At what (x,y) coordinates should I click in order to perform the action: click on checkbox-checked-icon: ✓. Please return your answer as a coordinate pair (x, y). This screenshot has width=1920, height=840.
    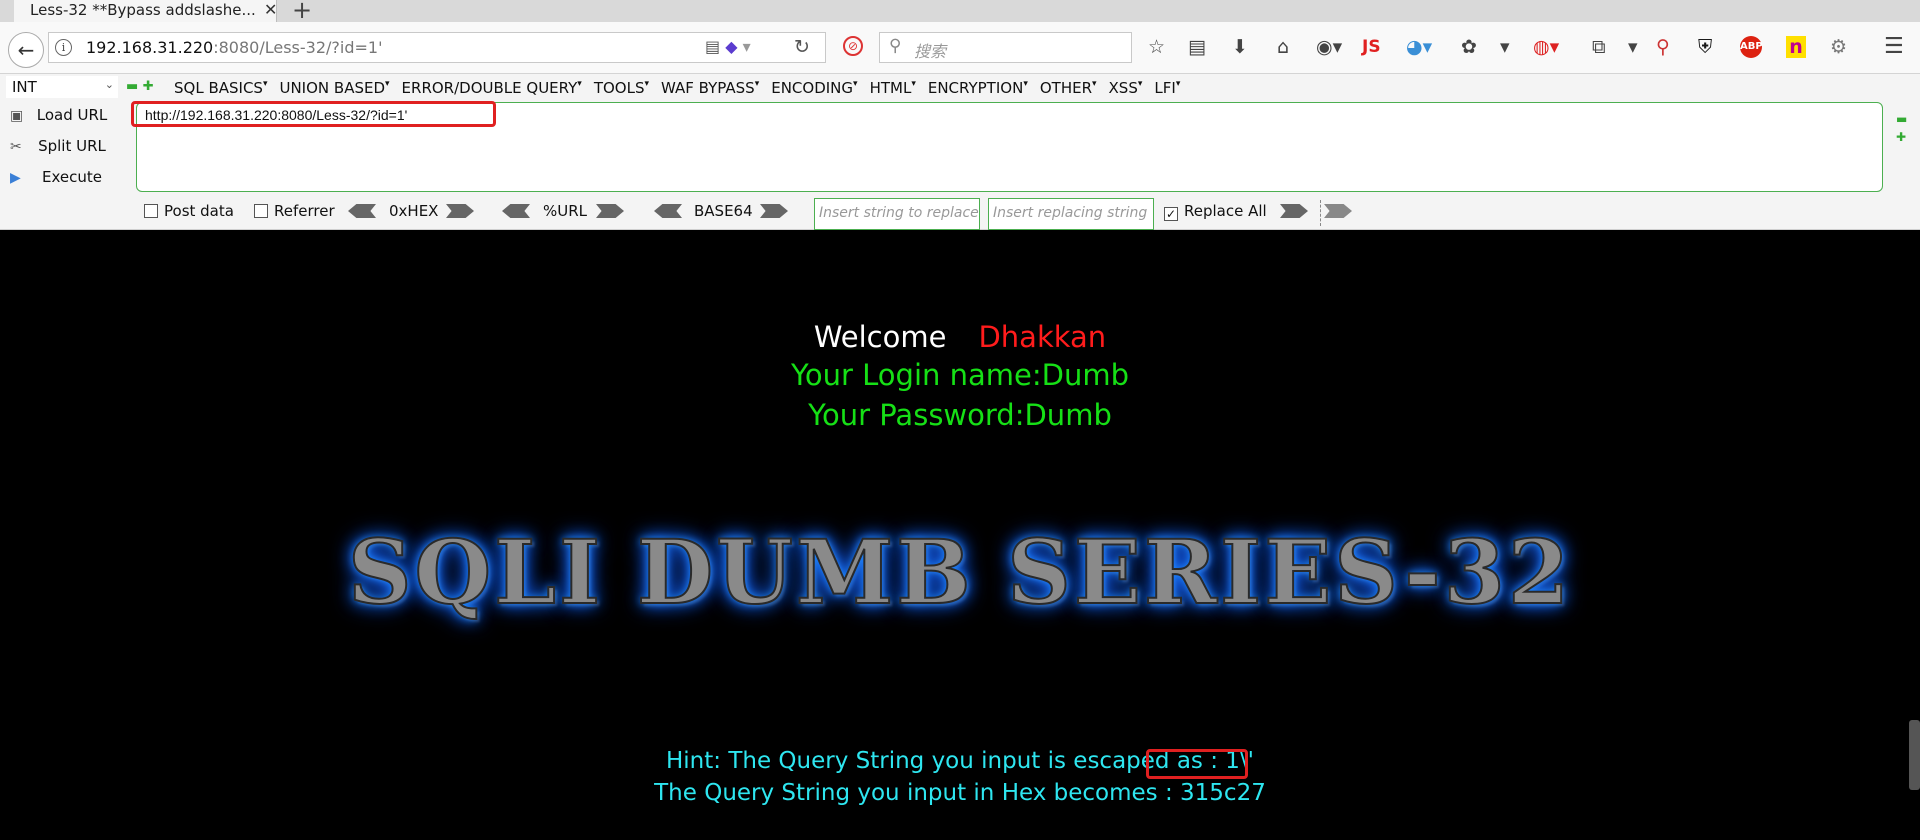
    Looking at the image, I should click on (1171, 214).